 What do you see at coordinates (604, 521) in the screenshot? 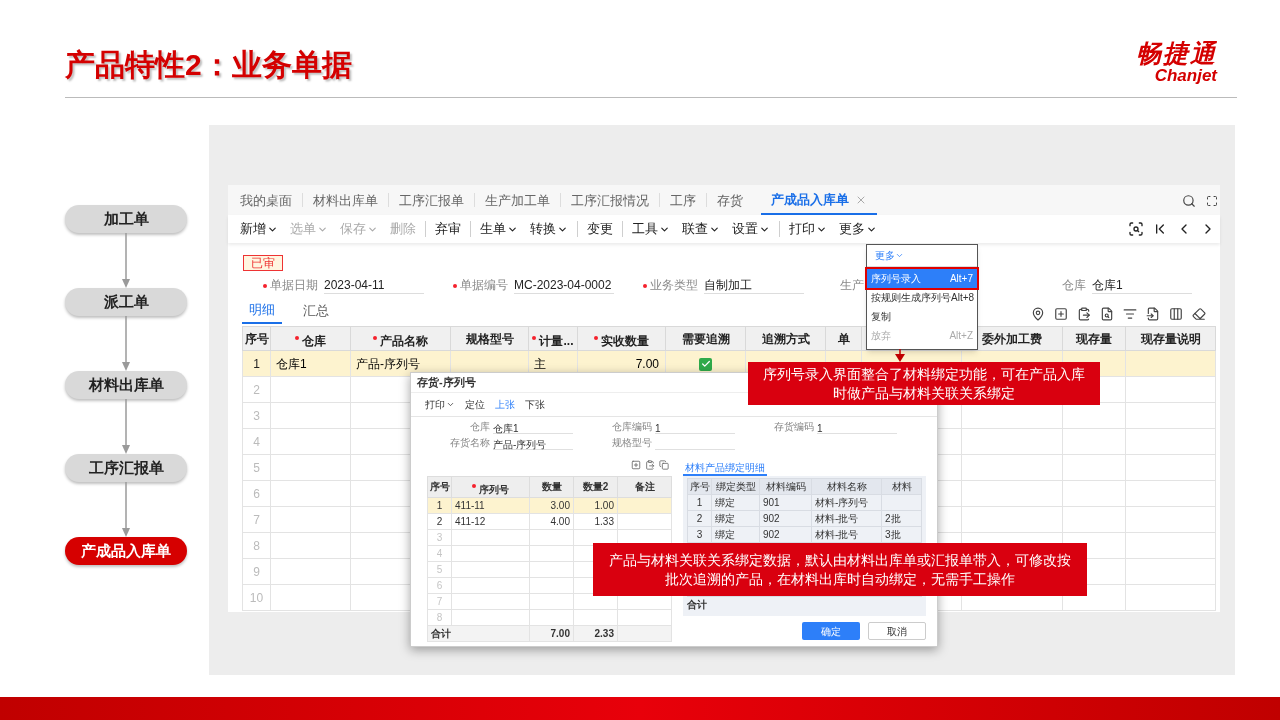
I see `table-cell: 1.33` at bounding box center [604, 521].